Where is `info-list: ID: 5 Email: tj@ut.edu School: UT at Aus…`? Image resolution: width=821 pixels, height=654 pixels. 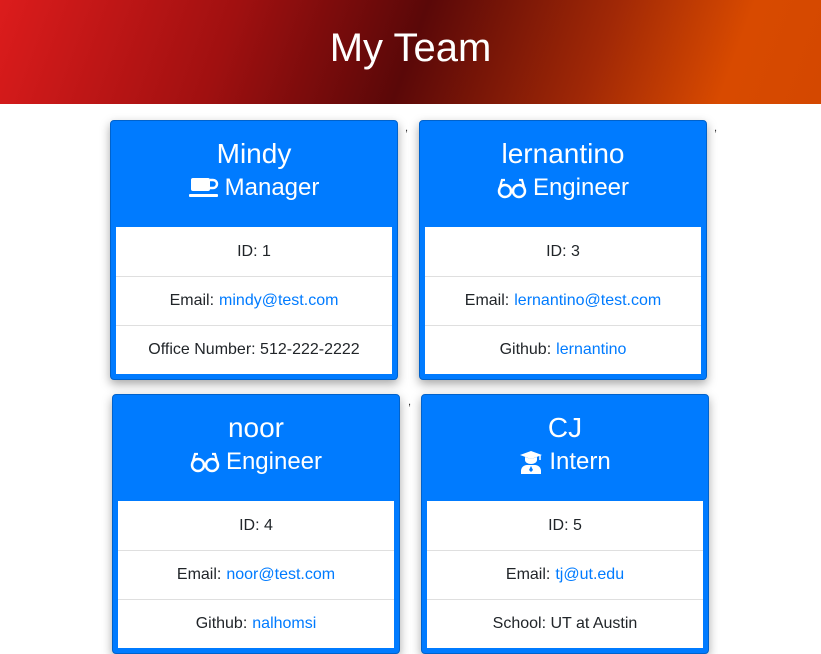
info-list: ID: 5 Email: tj@ut.edu School: UT at Aus… is located at coordinates (565, 574).